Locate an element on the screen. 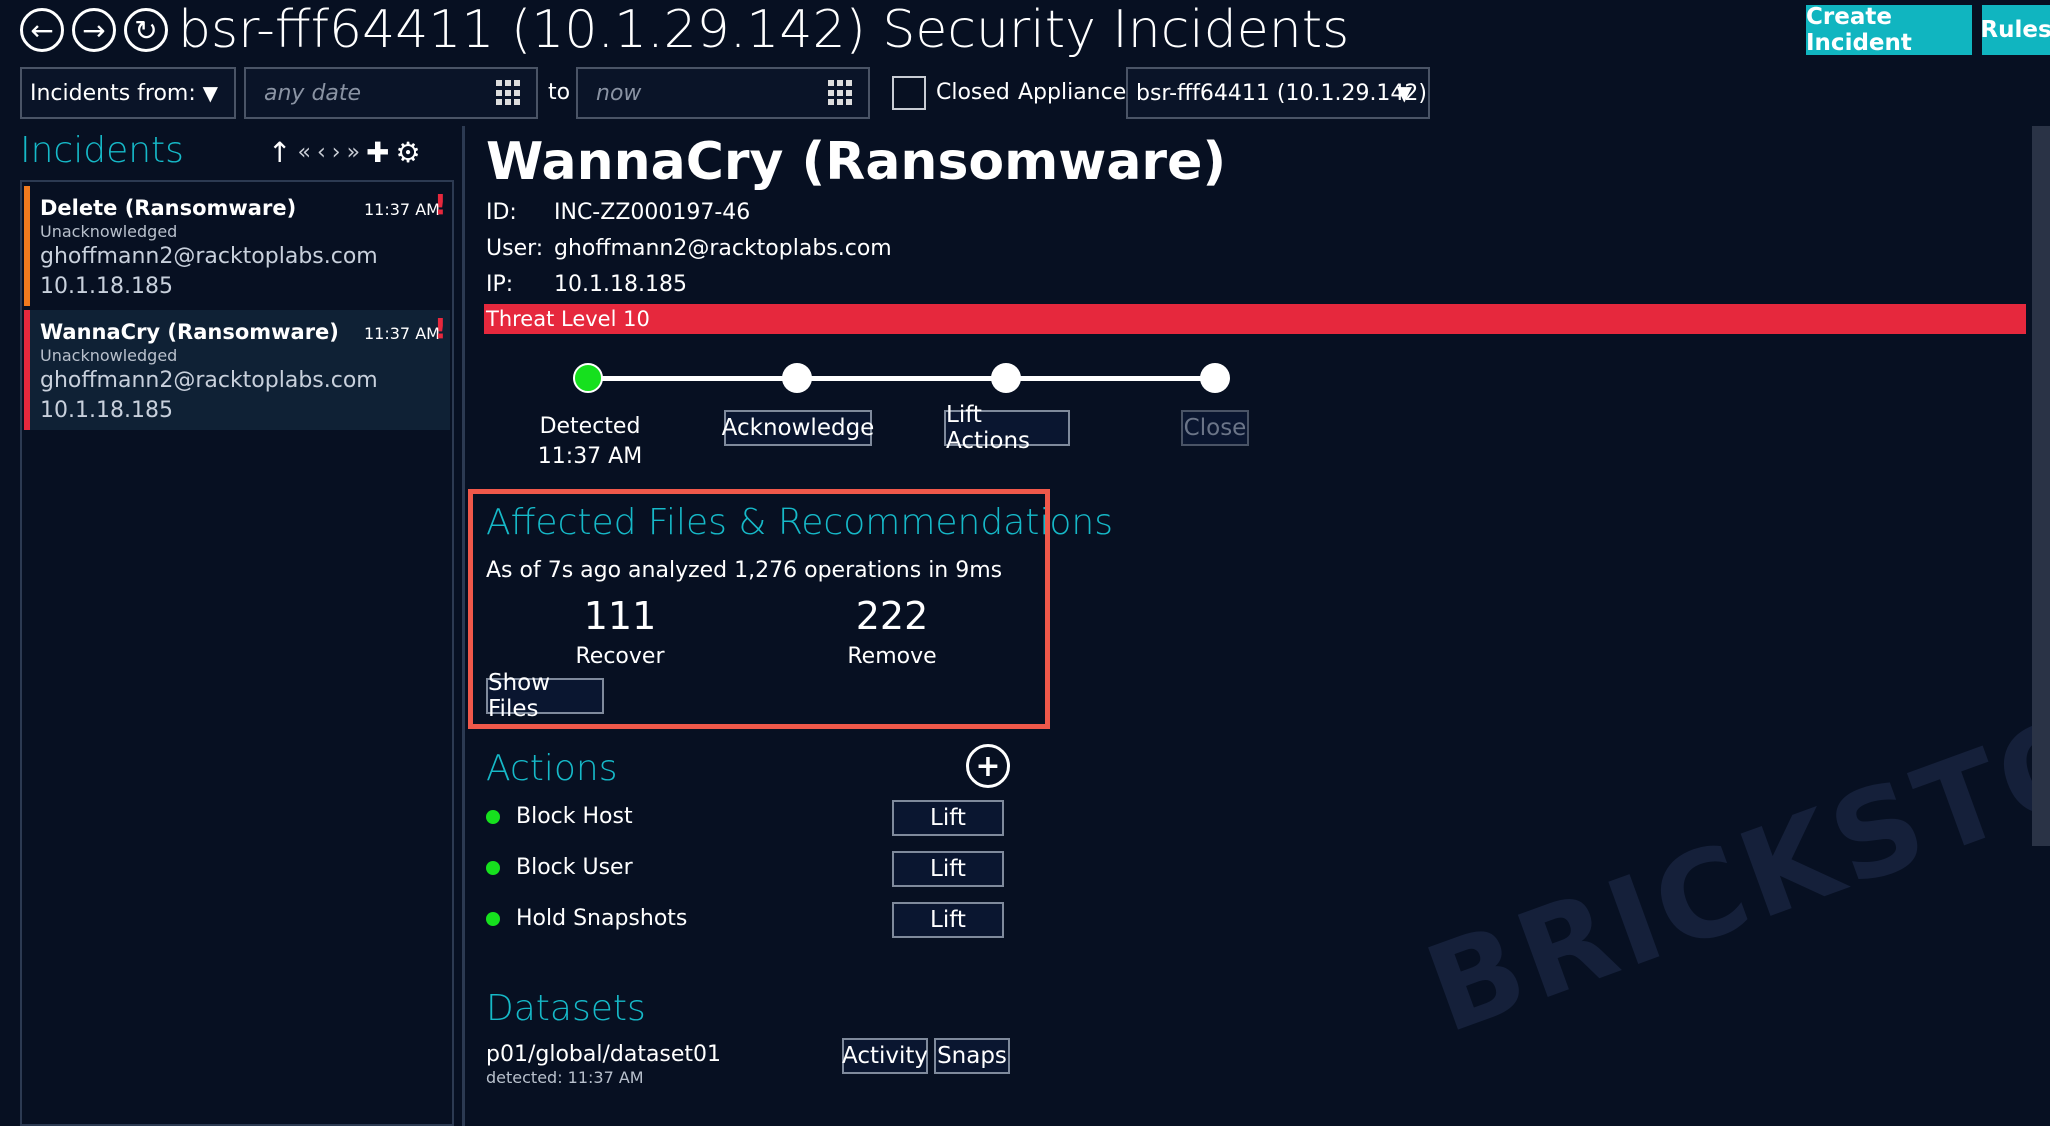 The width and height of the screenshot is (2050, 1126). closed-checkbox is located at coordinates (909, 93).